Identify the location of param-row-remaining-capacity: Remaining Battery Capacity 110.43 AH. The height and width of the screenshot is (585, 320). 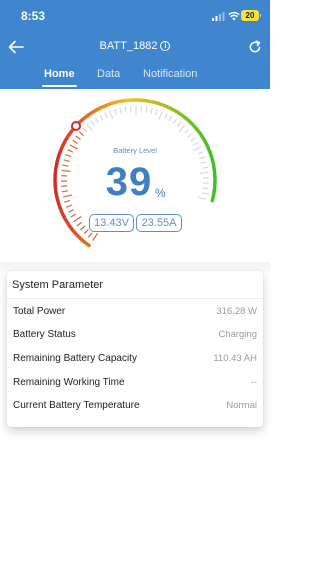
(135, 363).